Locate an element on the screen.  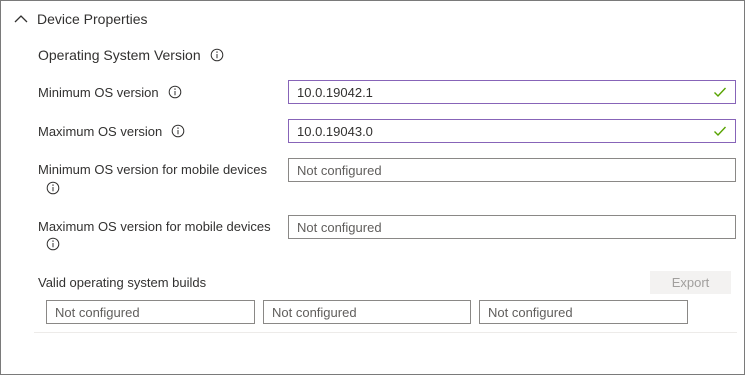
build-input-3: Not configured is located at coordinates (583, 312).